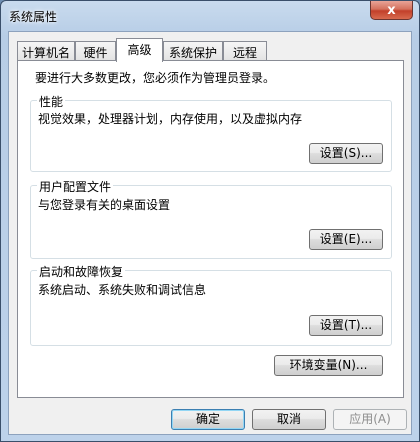  I want to click on tab-hardware: 硬件, so click(95, 51).